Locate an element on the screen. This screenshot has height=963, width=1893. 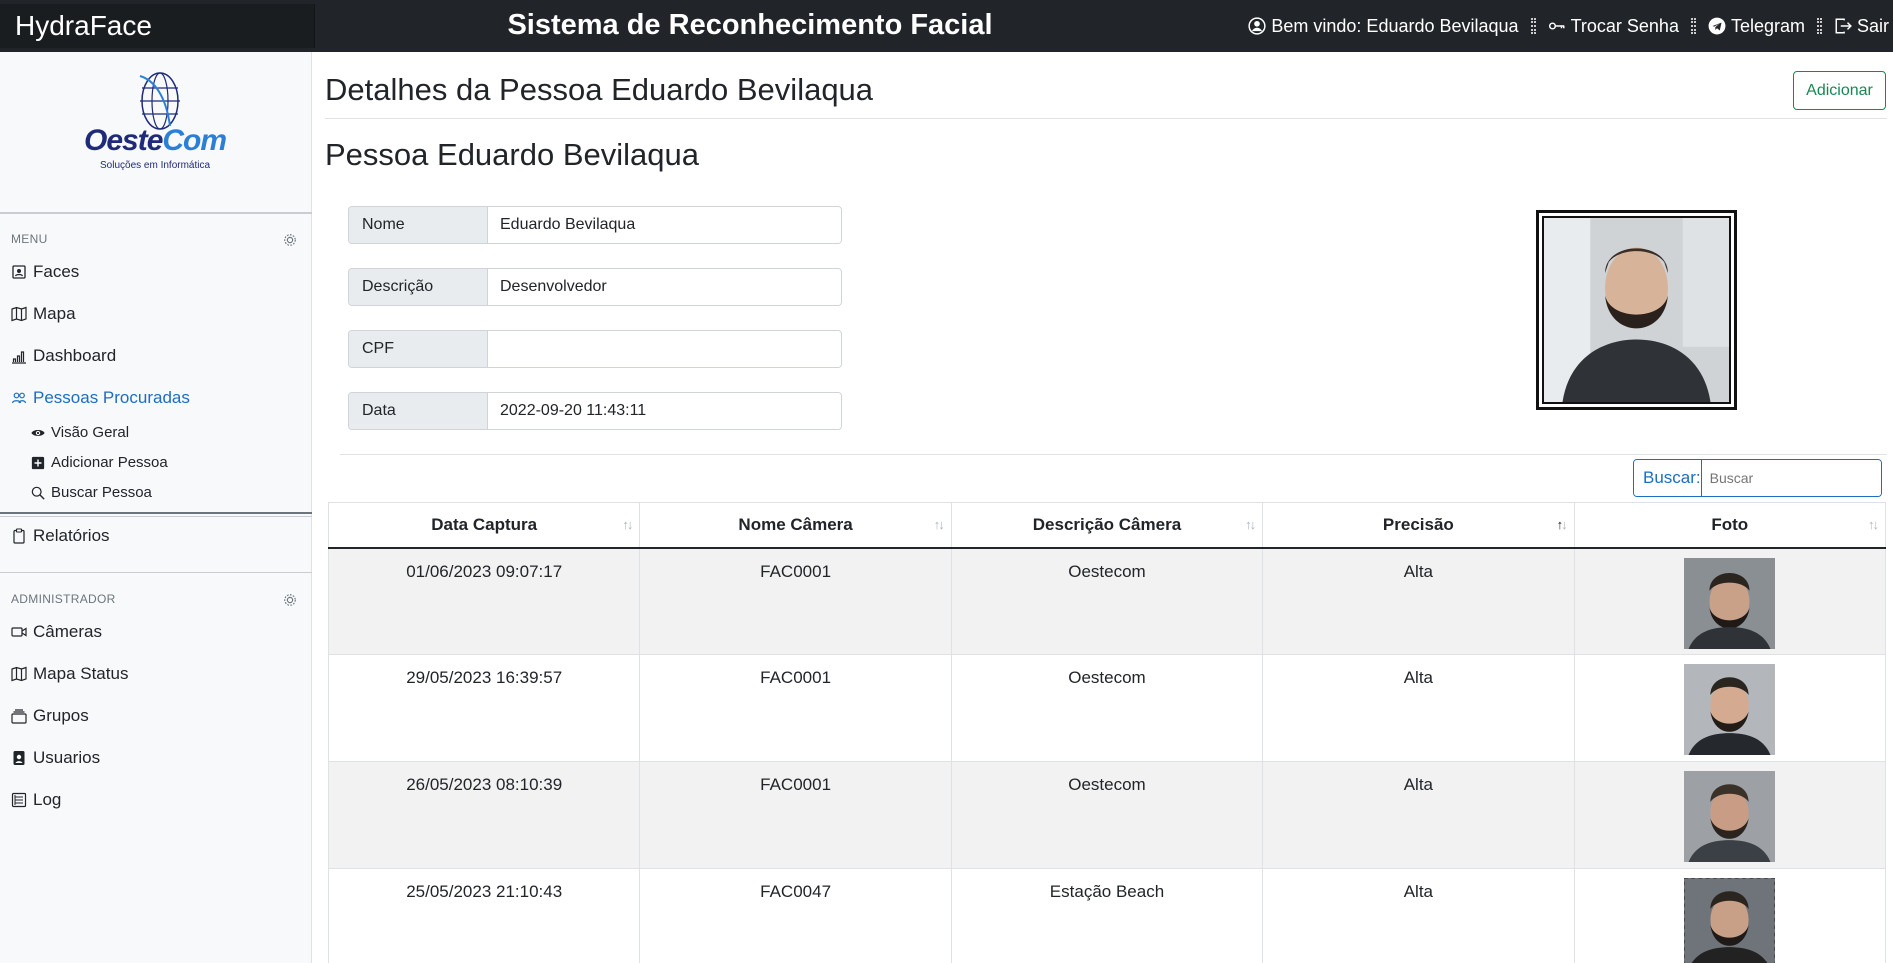
column-label: Precisão is located at coordinates (1418, 524).